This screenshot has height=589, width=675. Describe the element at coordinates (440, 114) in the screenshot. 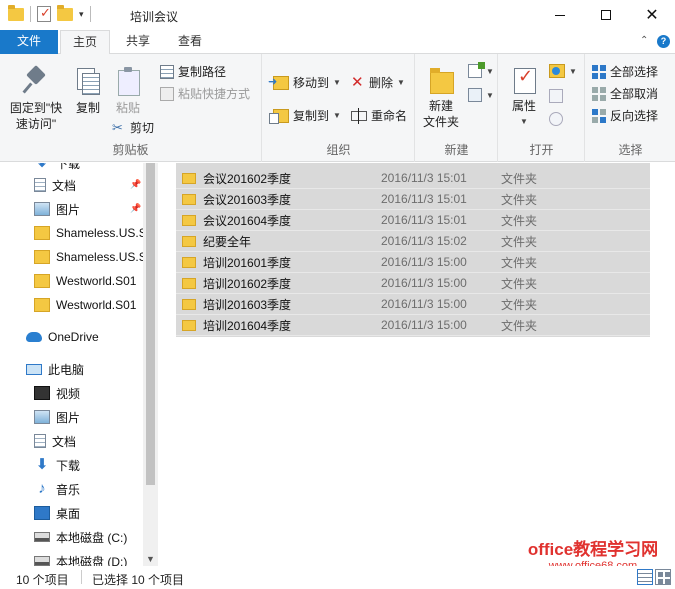

I see `new-folder-label: 新建 文件夹` at that location.